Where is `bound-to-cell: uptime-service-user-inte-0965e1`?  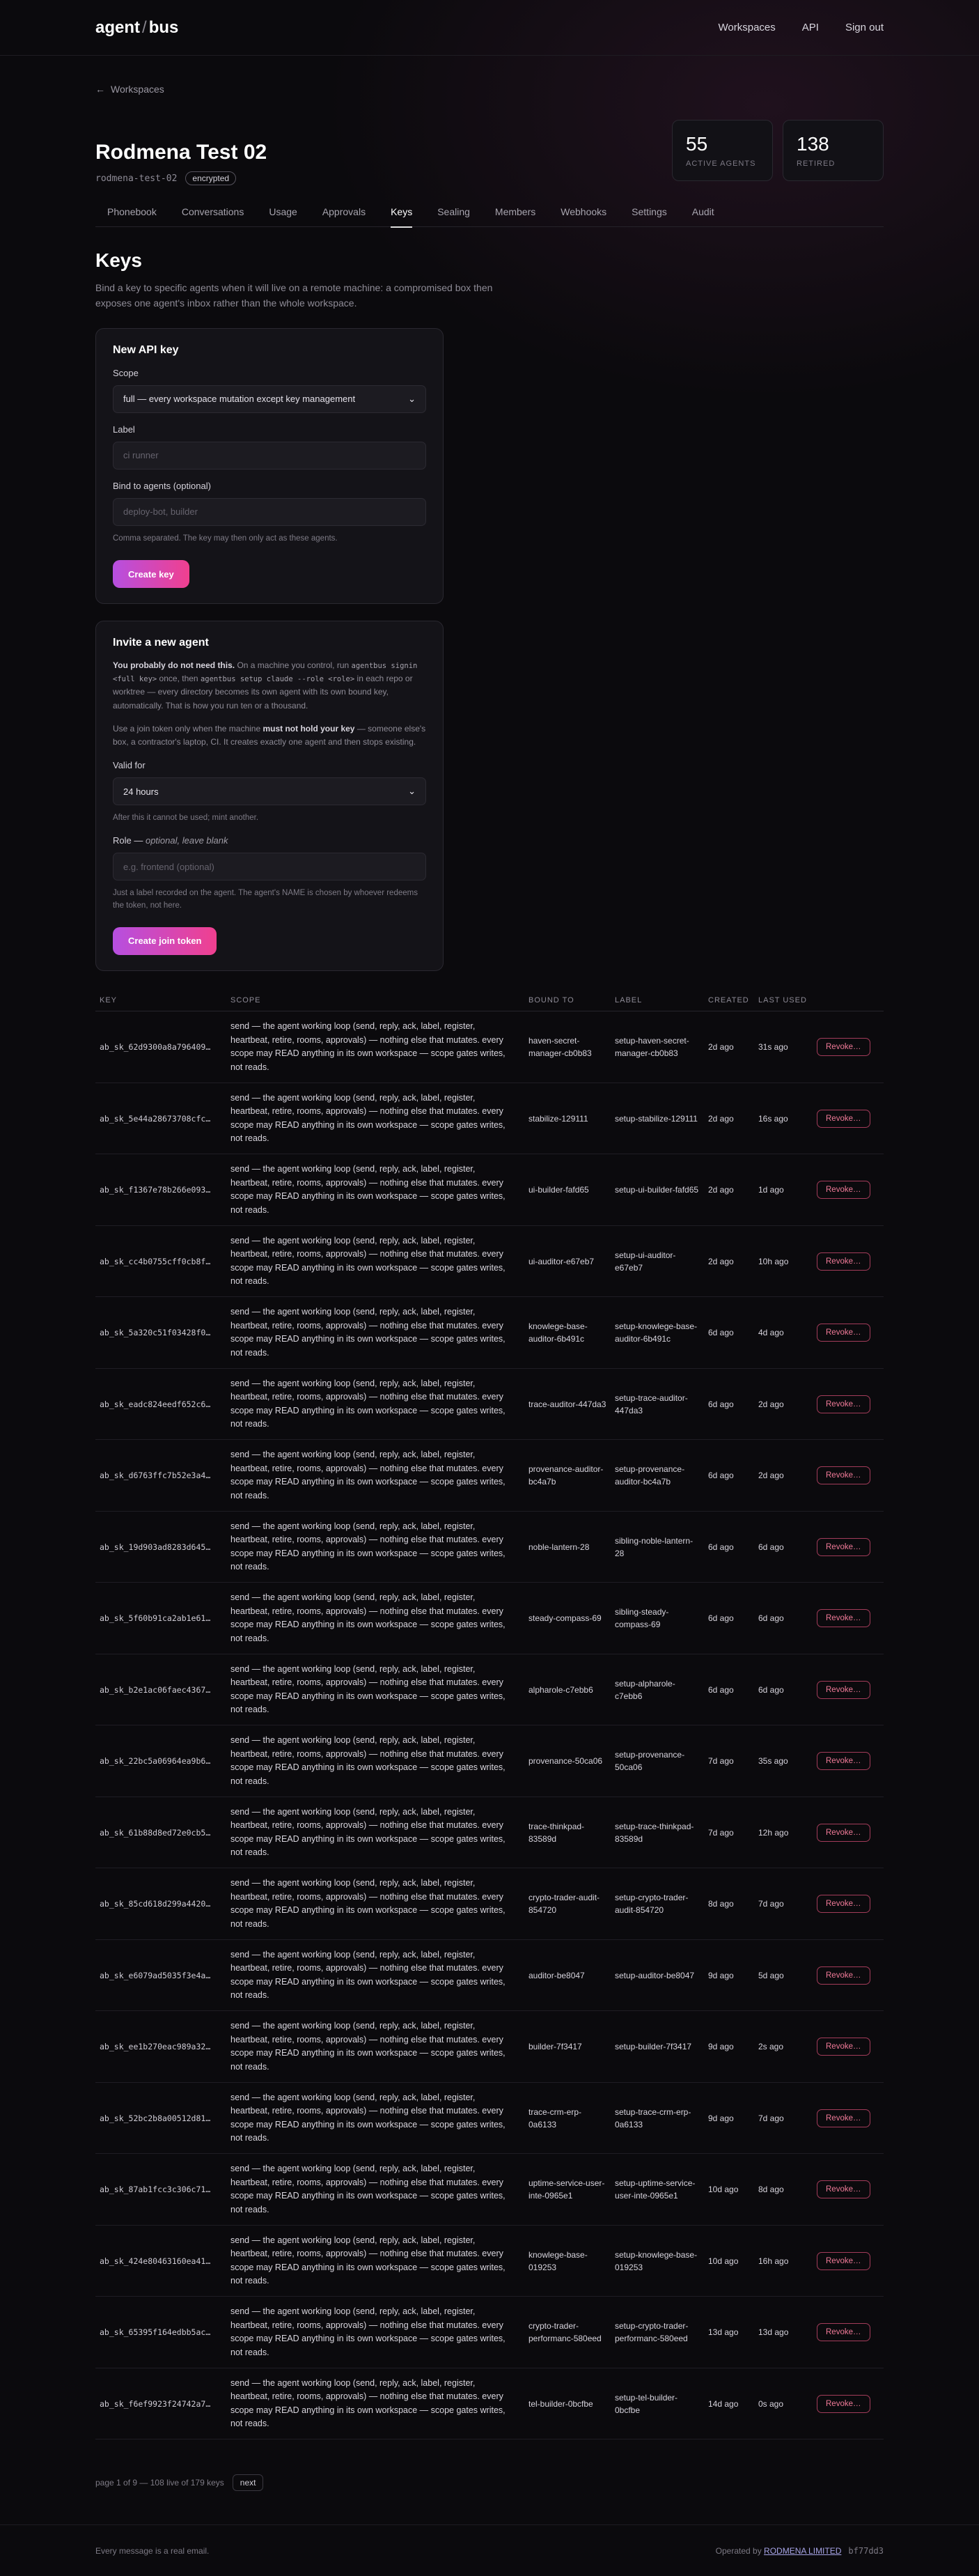 bound-to-cell: uptime-service-user-inte-0965e1 is located at coordinates (567, 2189).